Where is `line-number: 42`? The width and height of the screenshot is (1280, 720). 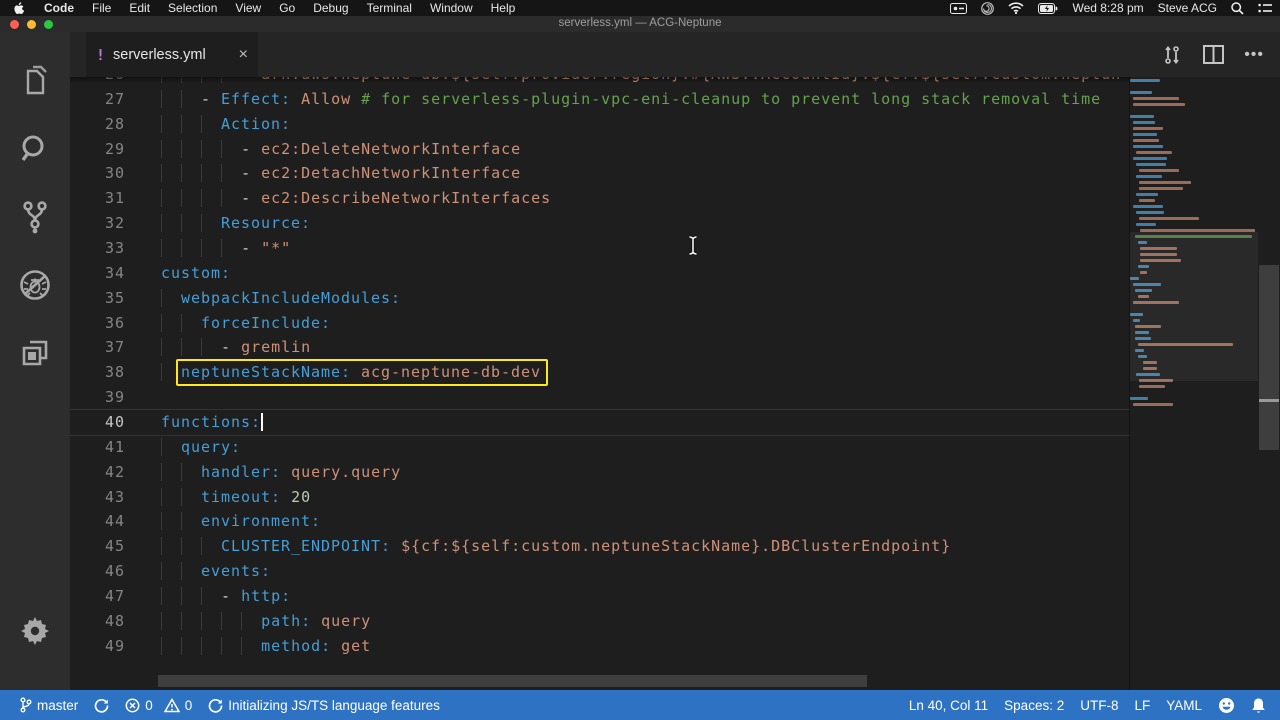
line-number: 42 is located at coordinates (114, 471).